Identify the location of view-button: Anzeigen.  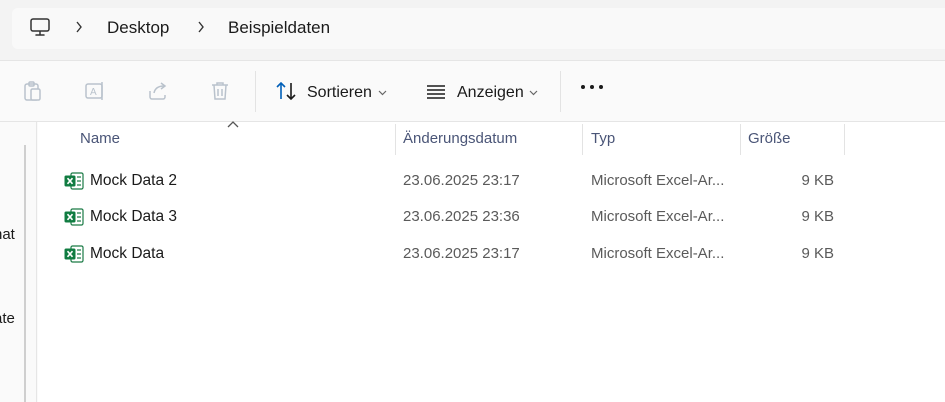
(490, 93).